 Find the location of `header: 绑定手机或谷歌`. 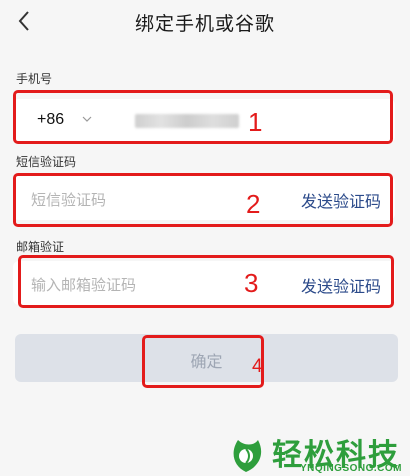

header: 绑定手机或谷歌 is located at coordinates (205, 21).